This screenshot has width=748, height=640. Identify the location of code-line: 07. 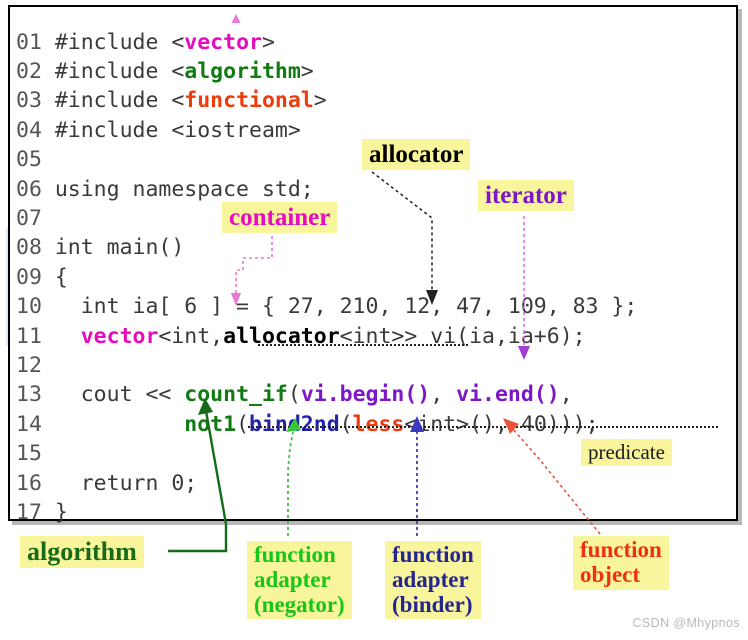
(35, 218).